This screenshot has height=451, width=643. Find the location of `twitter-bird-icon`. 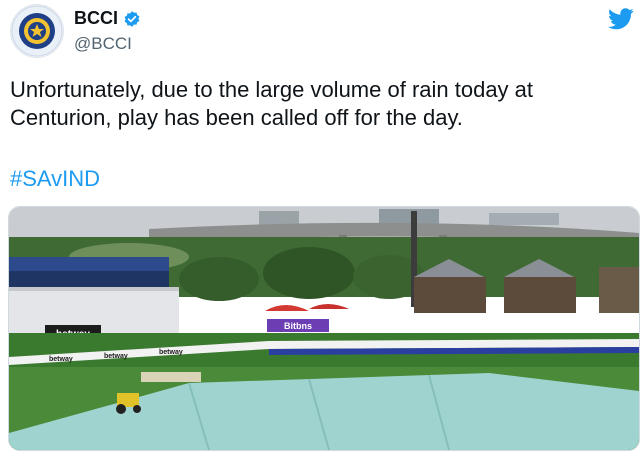

twitter-bird-icon is located at coordinates (621, 19).